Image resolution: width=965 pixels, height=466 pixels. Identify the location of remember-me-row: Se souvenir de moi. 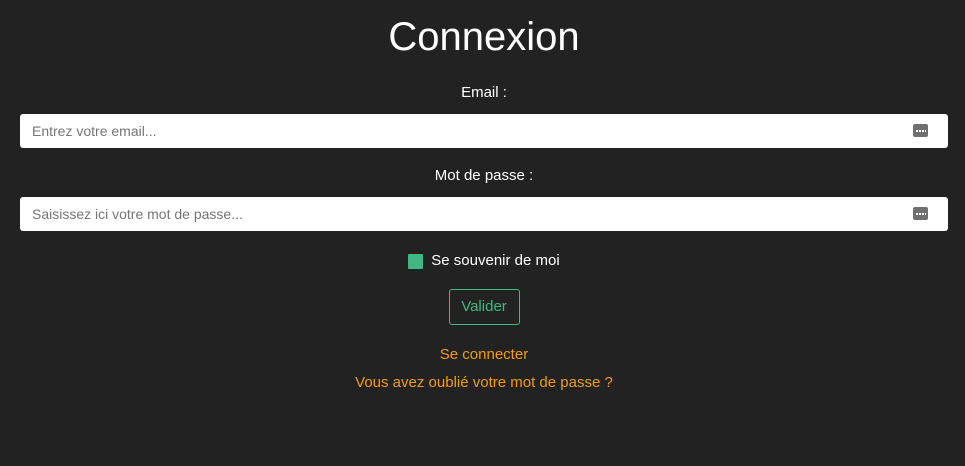
(484, 261).